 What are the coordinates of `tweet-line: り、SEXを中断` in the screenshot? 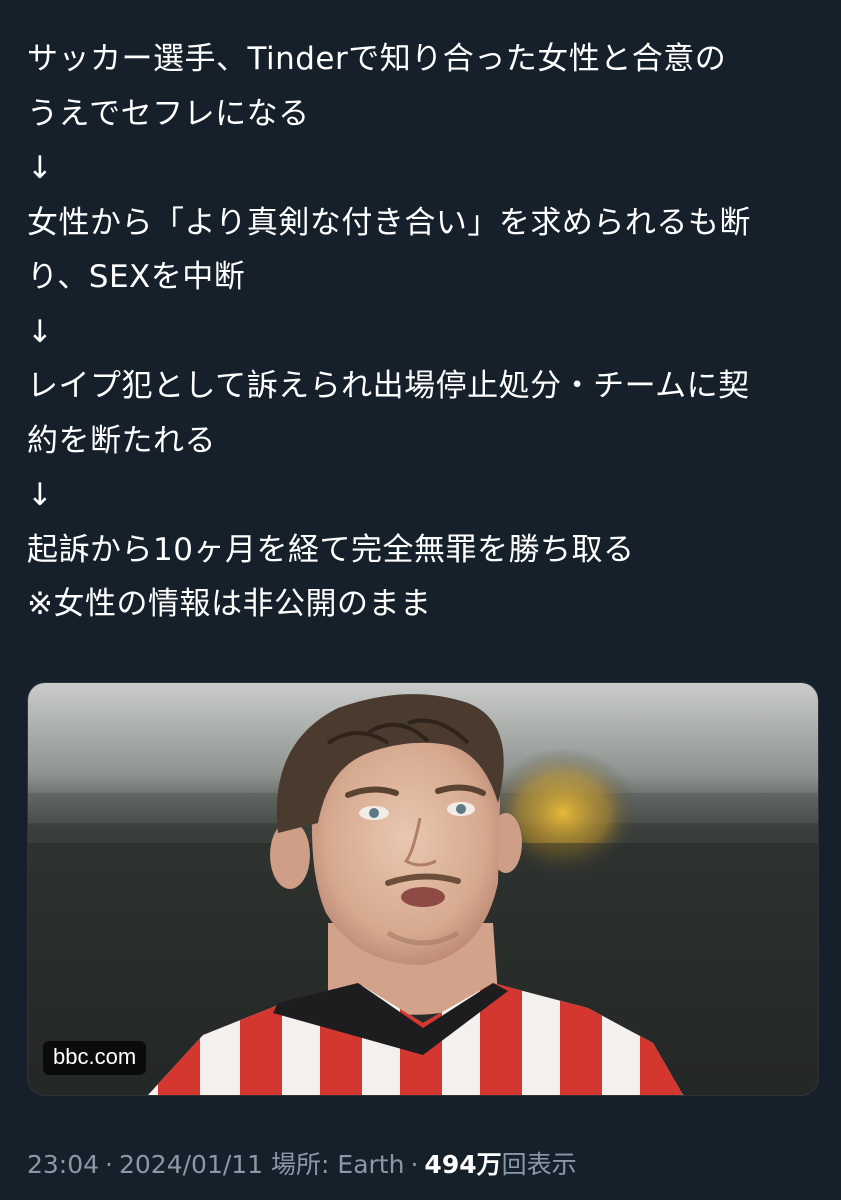 It's located at (136, 277).